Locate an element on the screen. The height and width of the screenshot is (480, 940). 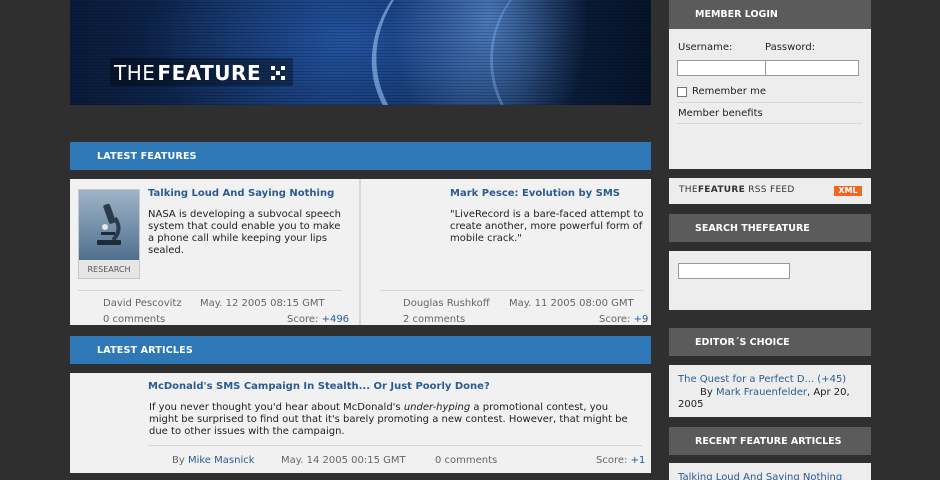
score-display: Score: +9 is located at coordinates (623, 319).